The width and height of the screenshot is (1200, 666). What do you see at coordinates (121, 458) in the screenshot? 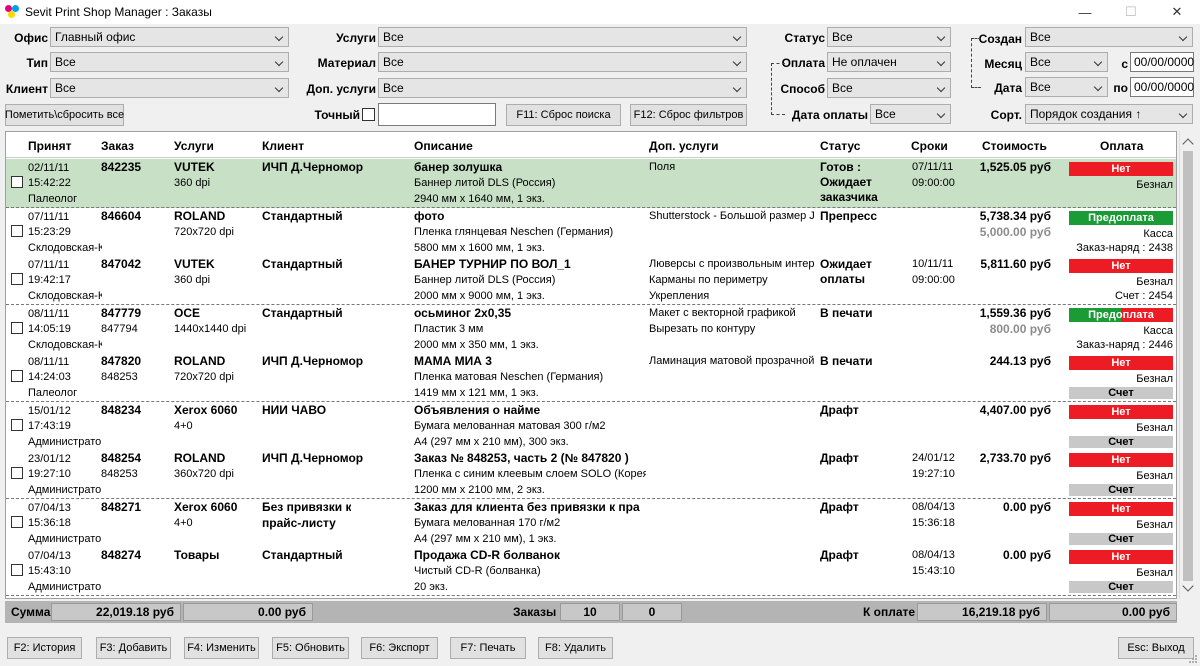
I see `order-number: 848254` at bounding box center [121, 458].